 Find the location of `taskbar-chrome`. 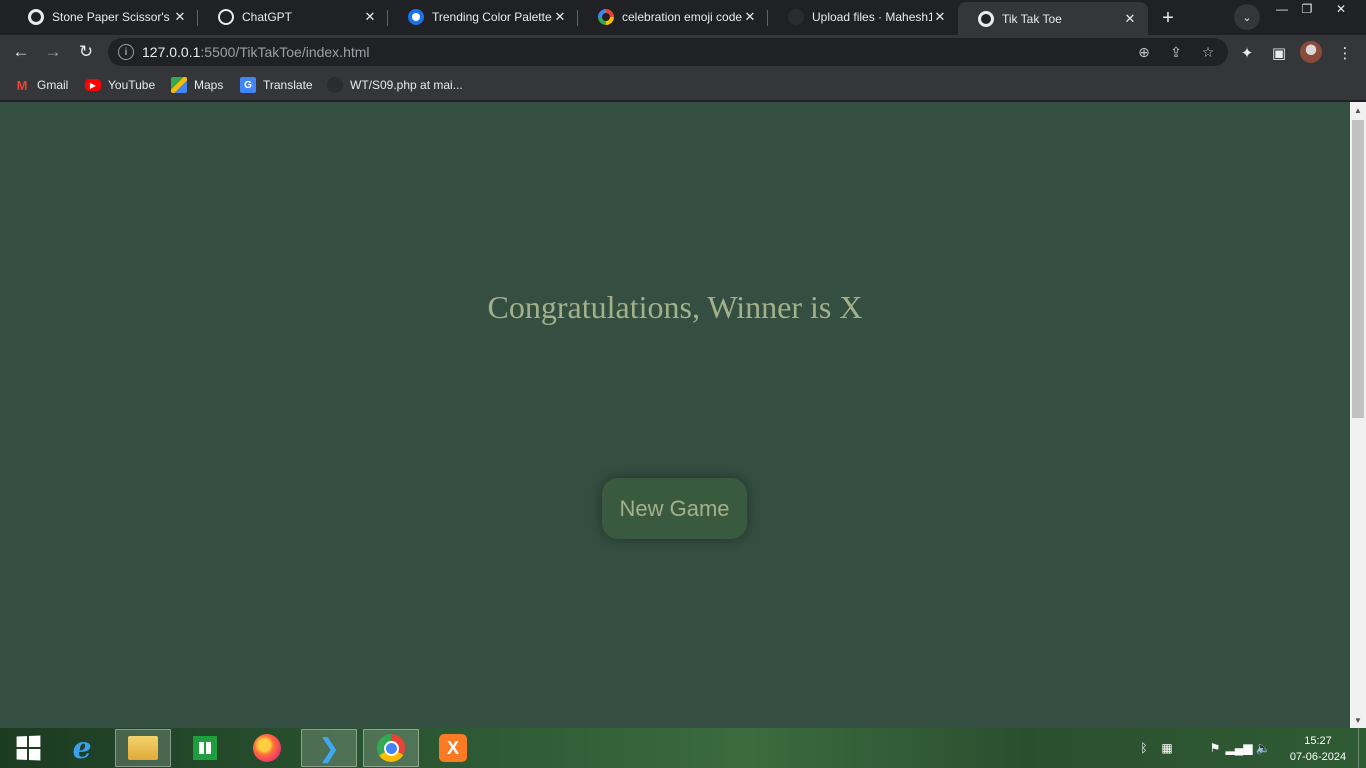

taskbar-chrome is located at coordinates (391, 748).